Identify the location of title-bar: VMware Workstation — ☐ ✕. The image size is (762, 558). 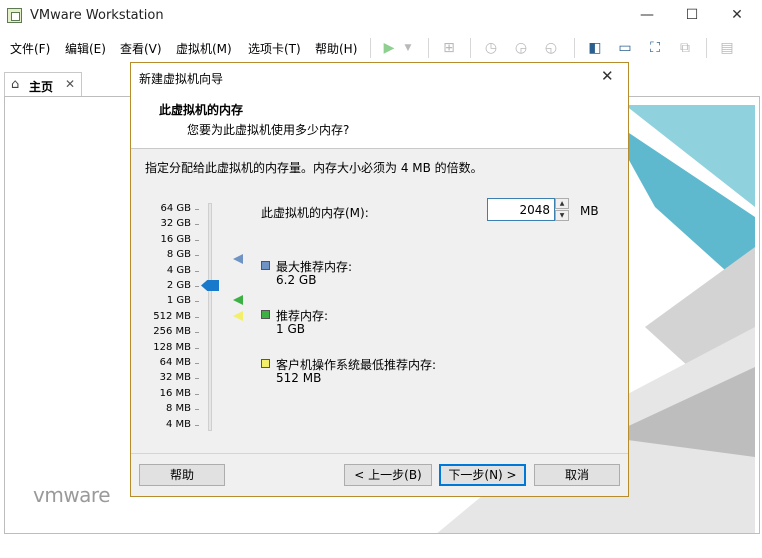
(381, 16).